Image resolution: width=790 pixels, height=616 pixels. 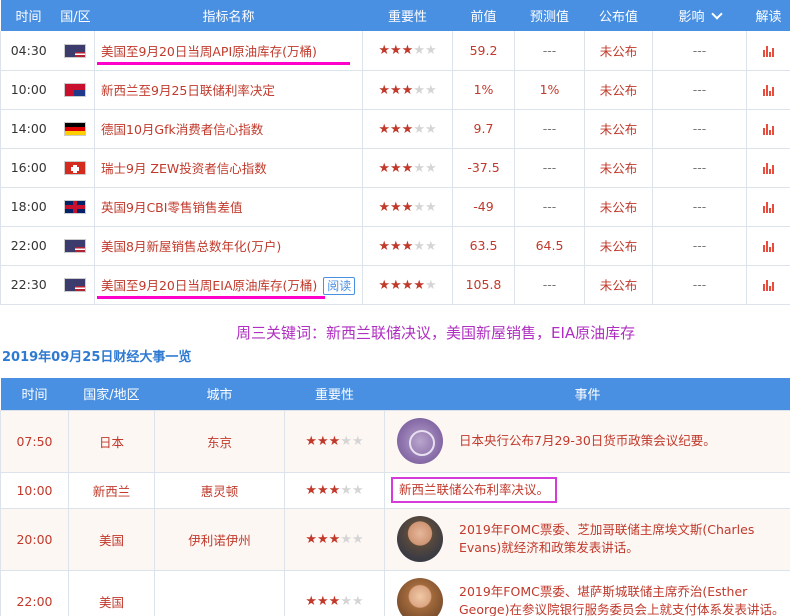 What do you see at coordinates (191, 246) in the screenshot?
I see `indicator-link: 美国8月新屋销售总数年化(万户)` at bounding box center [191, 246].